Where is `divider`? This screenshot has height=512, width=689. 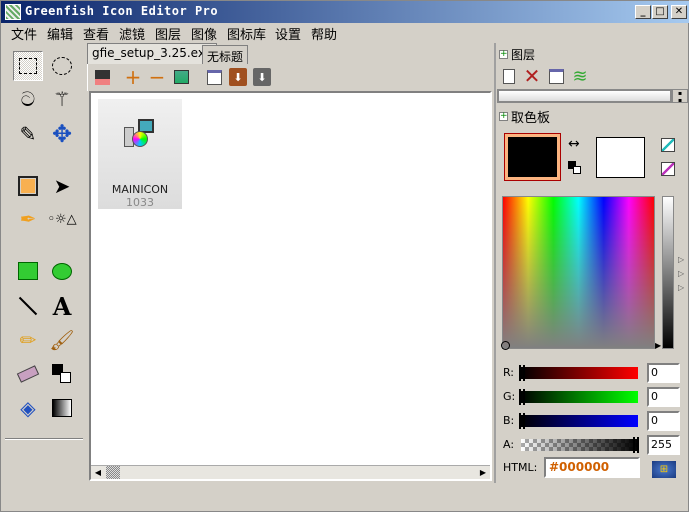
divider is located at coordinates (44, 439).